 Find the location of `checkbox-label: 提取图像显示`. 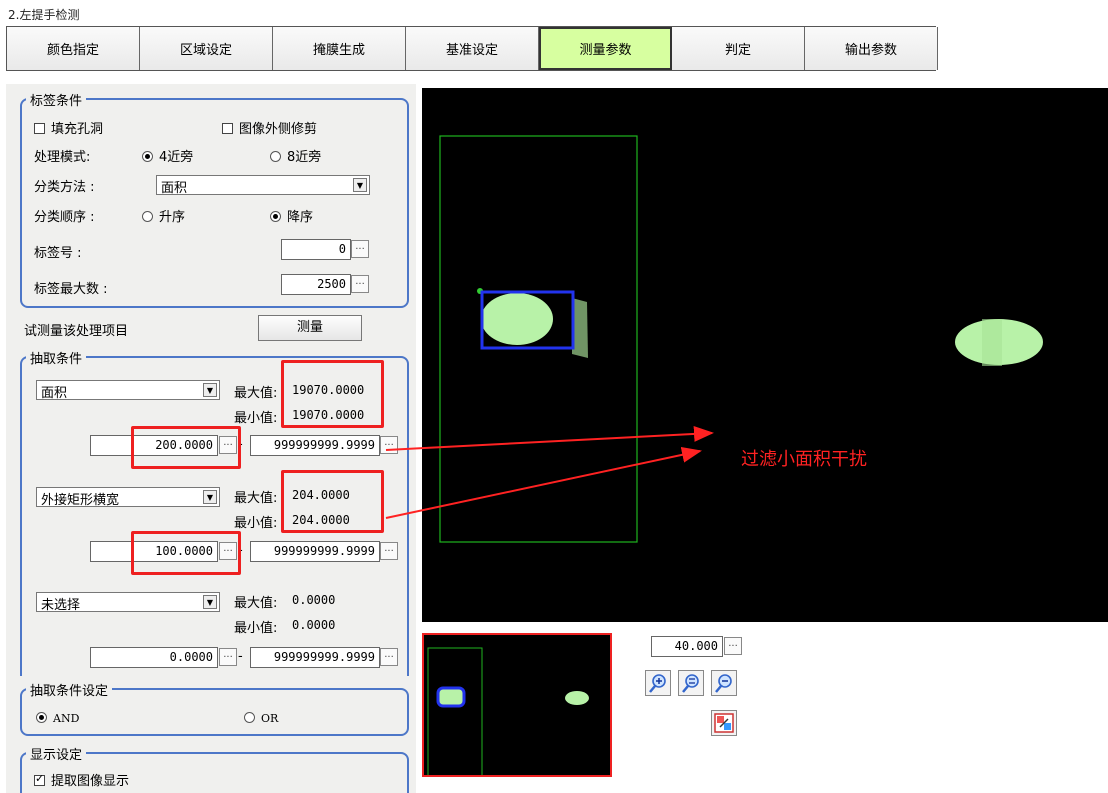

checkbox-label: 提取图像显示 is located at coordinates (90, 781).